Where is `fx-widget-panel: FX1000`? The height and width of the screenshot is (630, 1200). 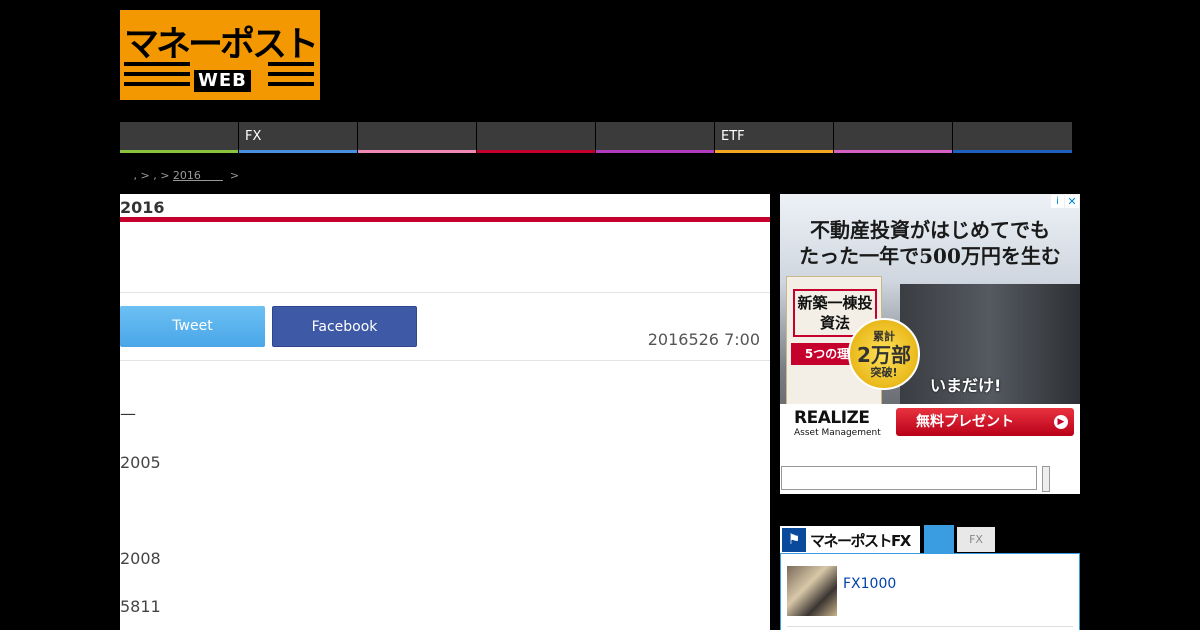
fx-widget-panel: FX1000 is located at coordinates (930, 591).